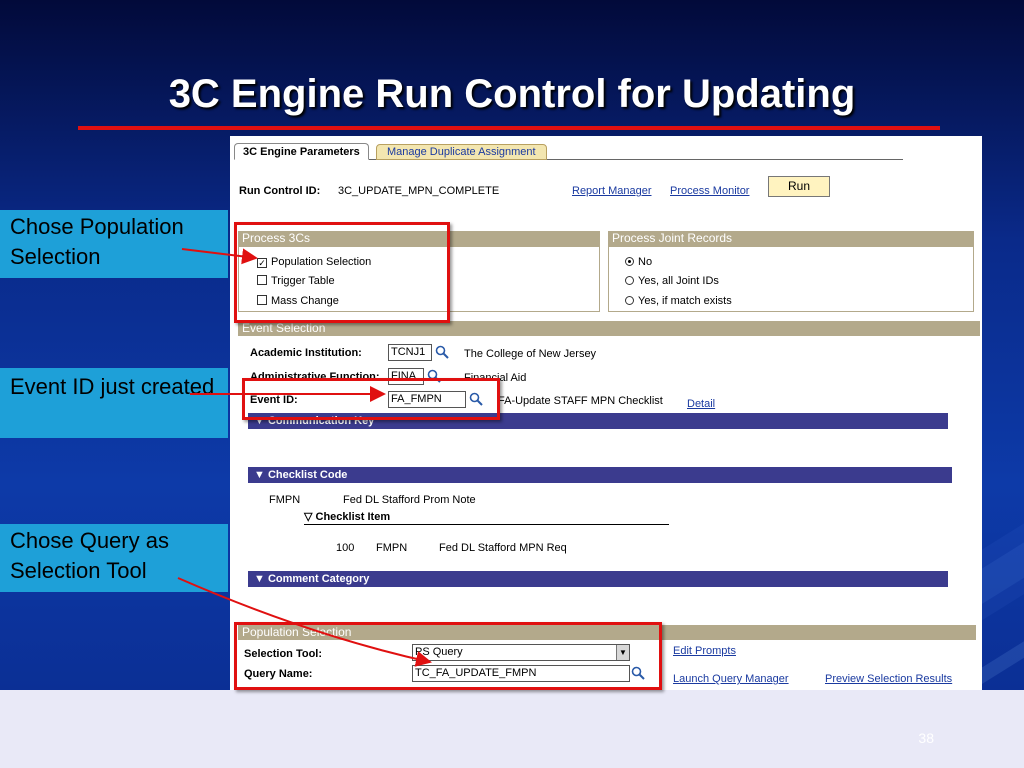  I want to click on checklist-item-code: FMPN, so click(392, 548).